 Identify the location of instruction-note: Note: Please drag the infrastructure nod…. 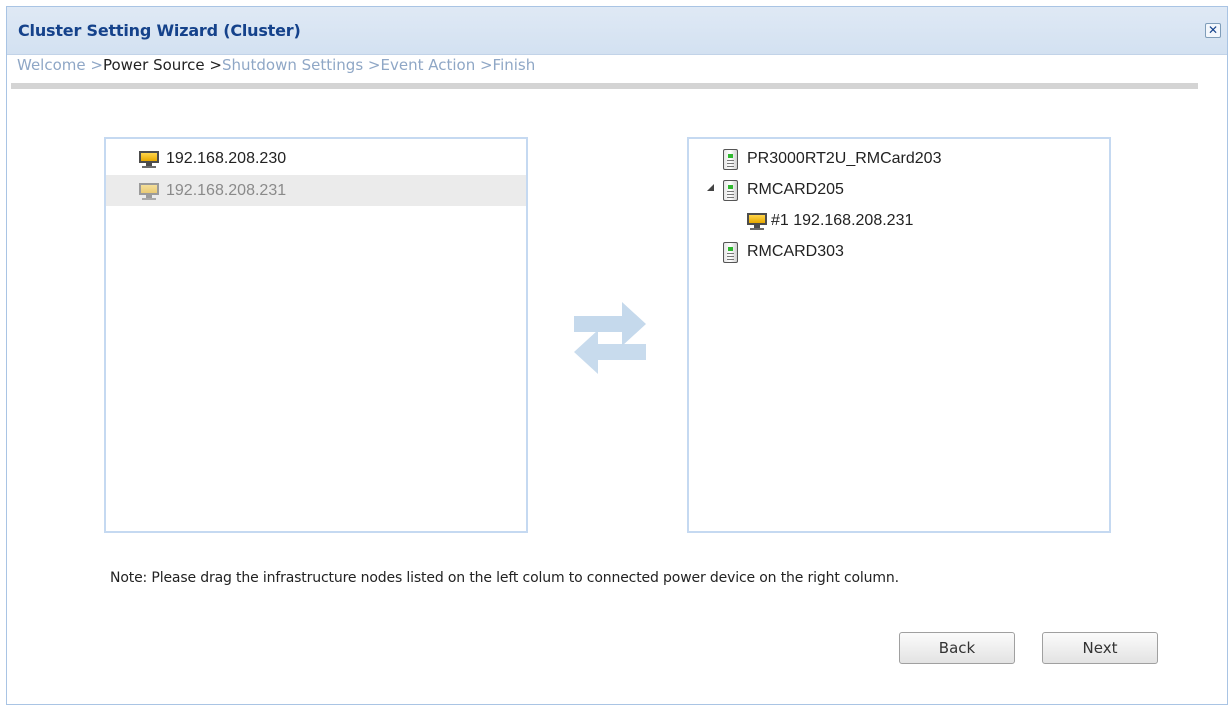
(504, 578).